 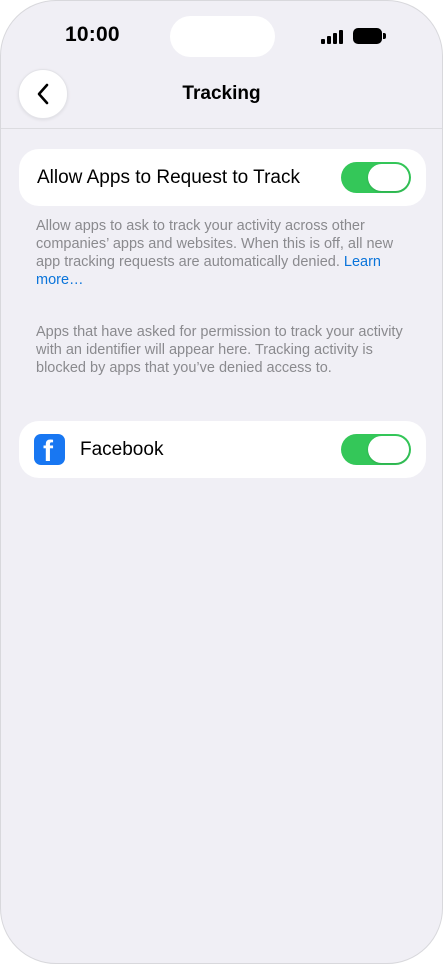 I want to click on navigation-bar: Tracking, so click(x=221, y=98).